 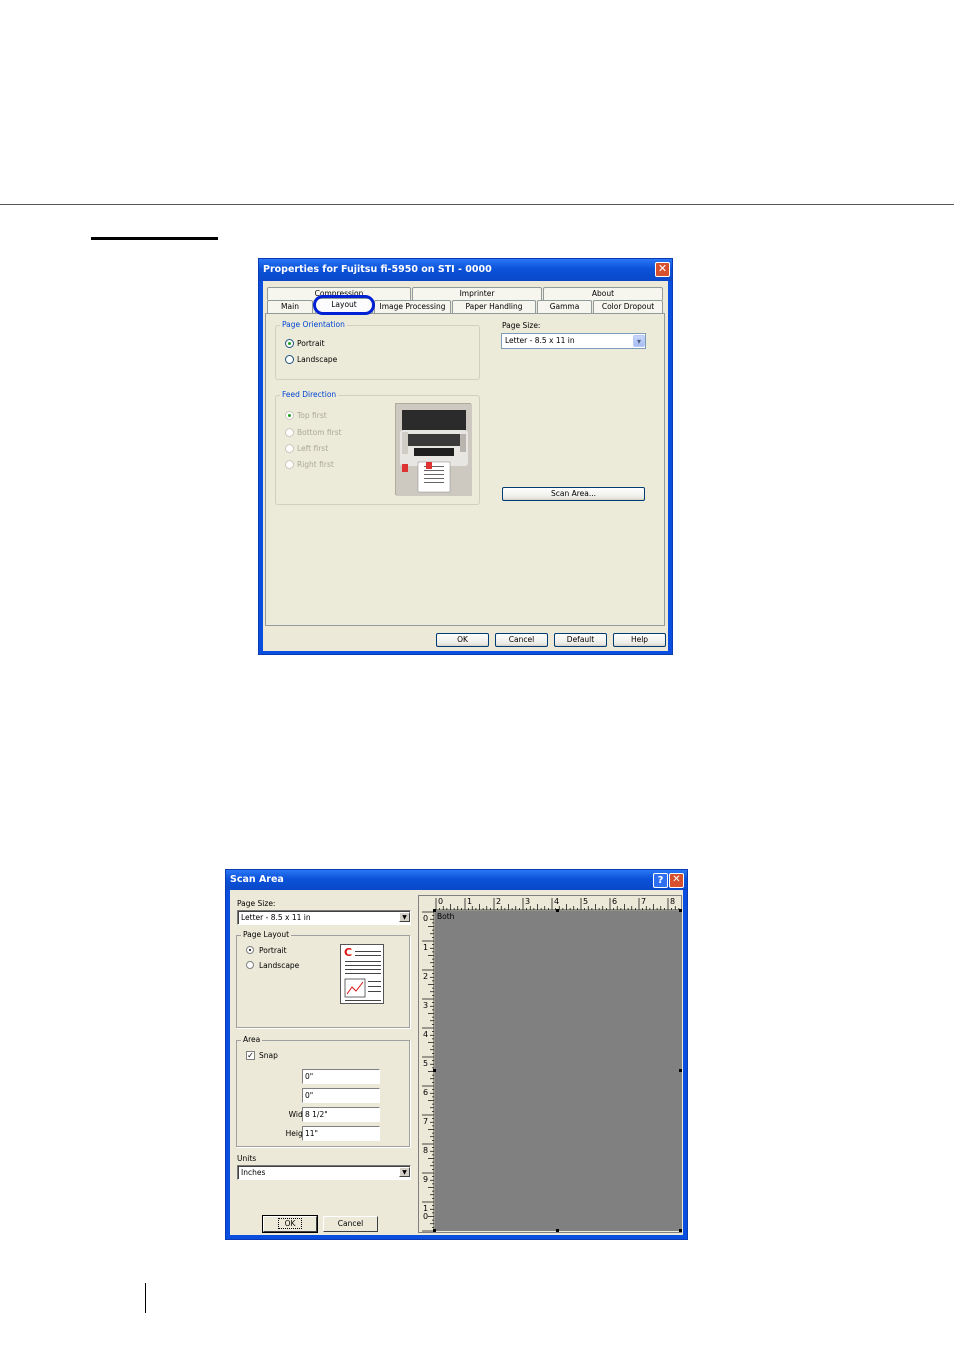 I want to click on page-layout-thumbnail: C, so click(x=362, y=974).